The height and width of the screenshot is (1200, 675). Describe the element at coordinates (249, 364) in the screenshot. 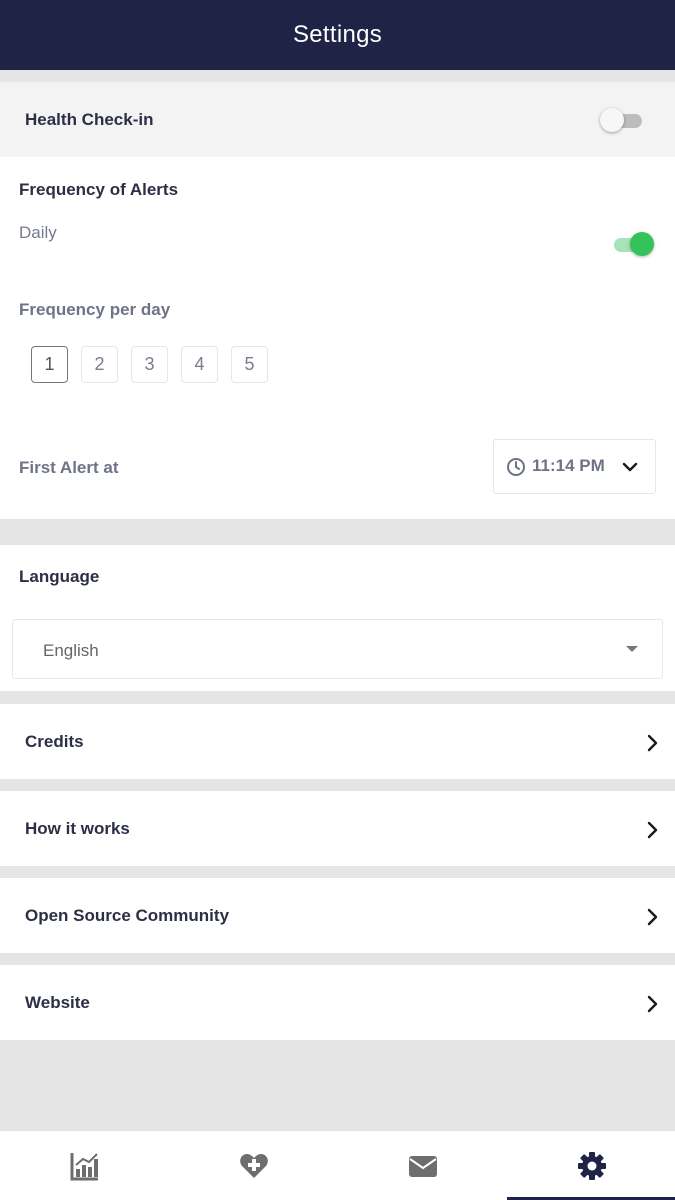

I see `per-day-option-5: 5` at that location.